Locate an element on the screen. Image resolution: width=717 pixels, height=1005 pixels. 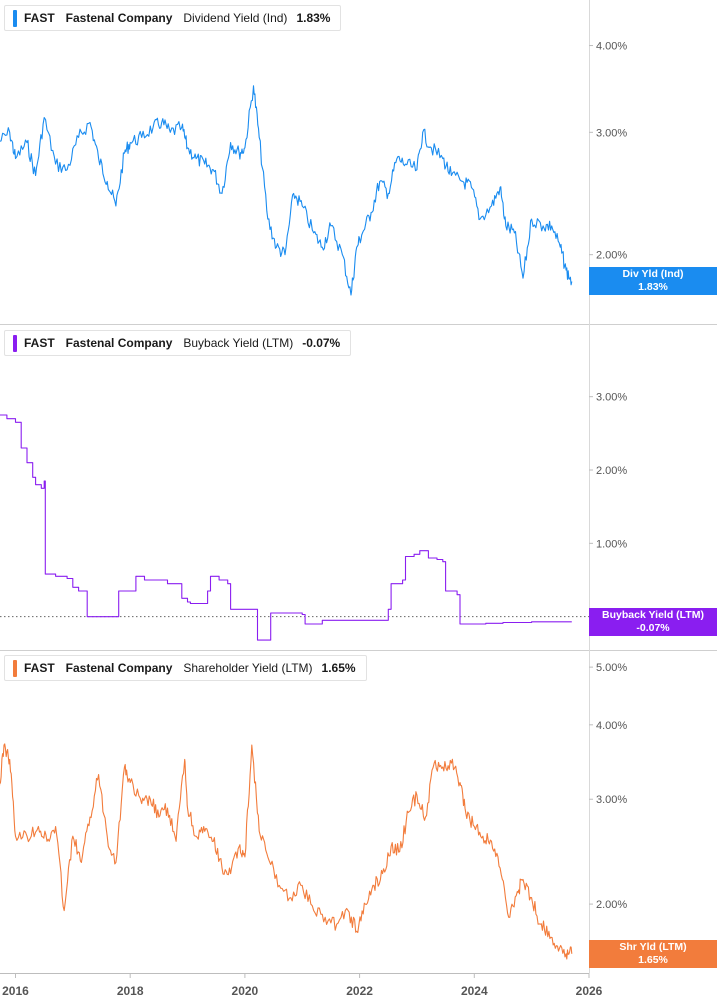
metric-label: Shareholder Yield (LTM) is located at coordinates (248, 668).